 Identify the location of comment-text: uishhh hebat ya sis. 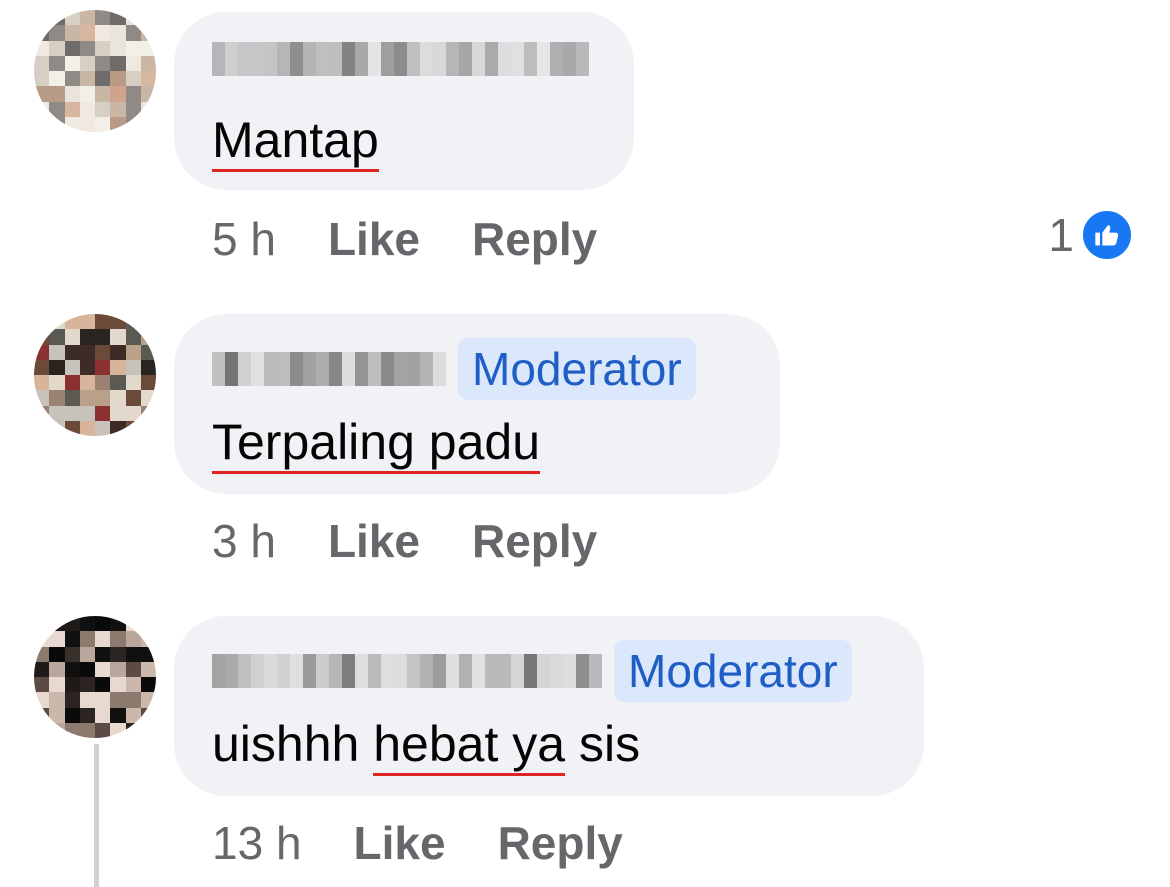
(426, 745).